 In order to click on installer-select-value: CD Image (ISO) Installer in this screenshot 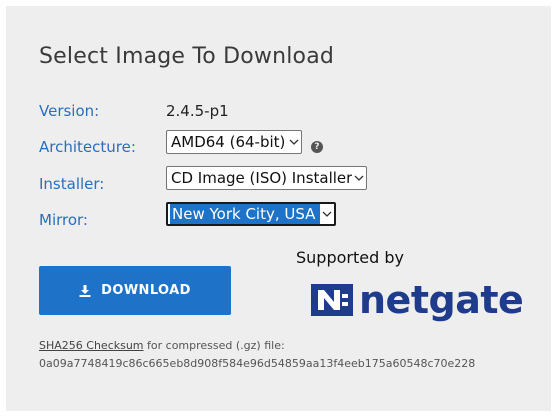, I will do `click(261, 178)`.